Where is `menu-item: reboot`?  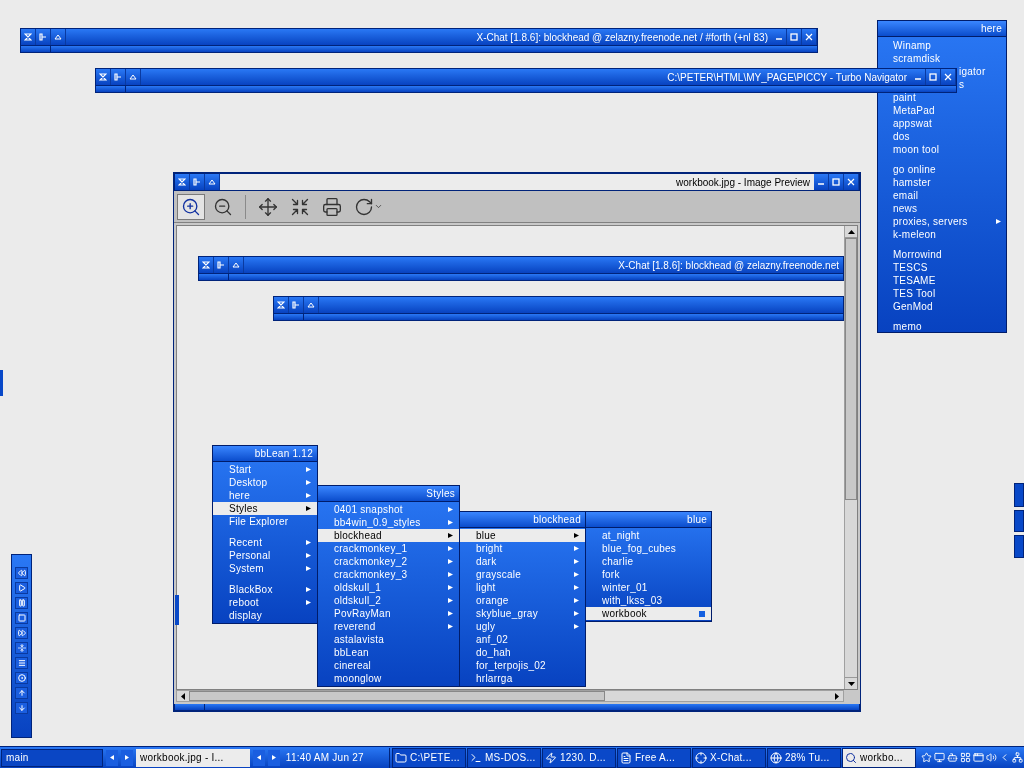
menu-item: reboot is located at coordinates (265, 602).